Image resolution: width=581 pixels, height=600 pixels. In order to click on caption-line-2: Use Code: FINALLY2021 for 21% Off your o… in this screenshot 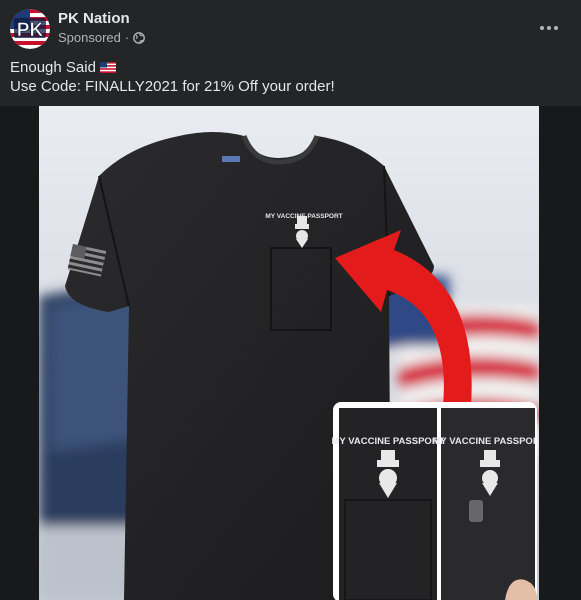, I will do `click(172, 86)`.